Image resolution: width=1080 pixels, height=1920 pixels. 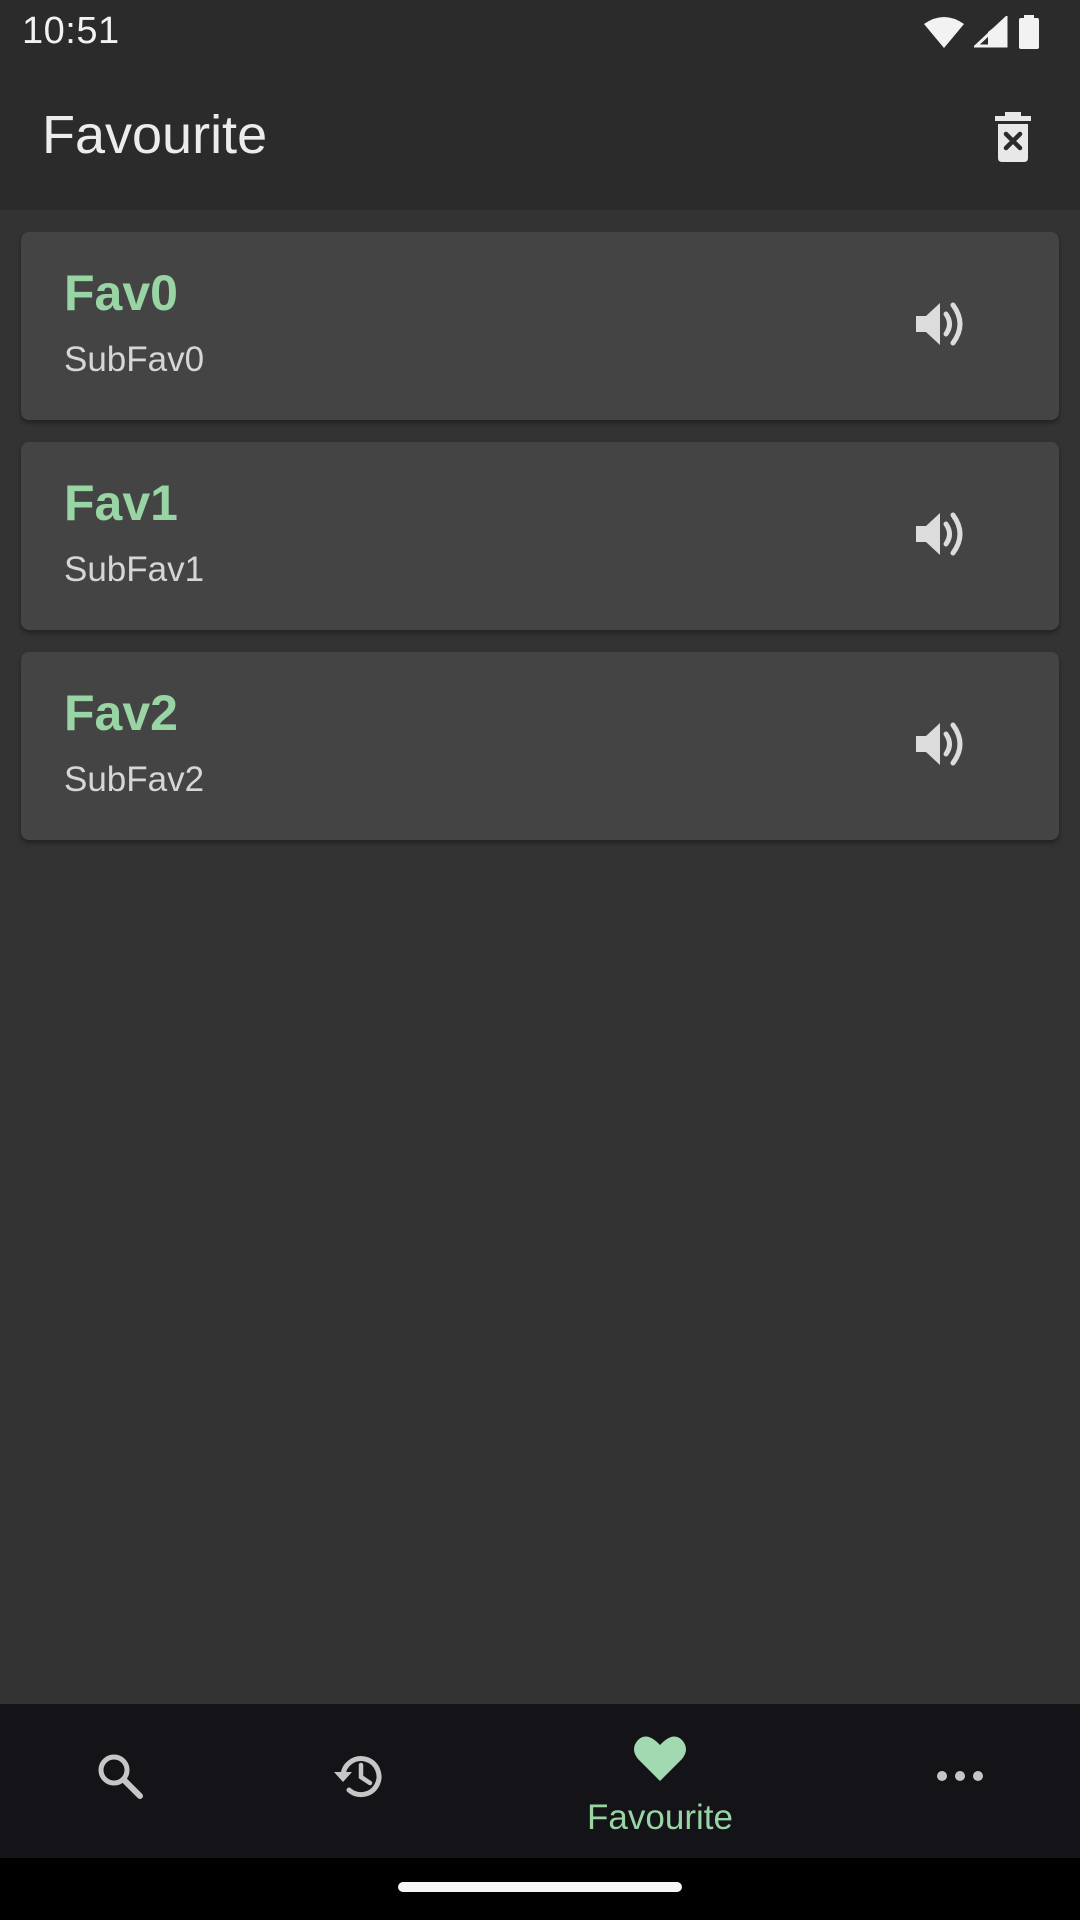 What do you see at coordinates (540, 326) in the screenshot?
I see `favourite-card: Fav0 SubFav0` at bounding box center [540, 326].